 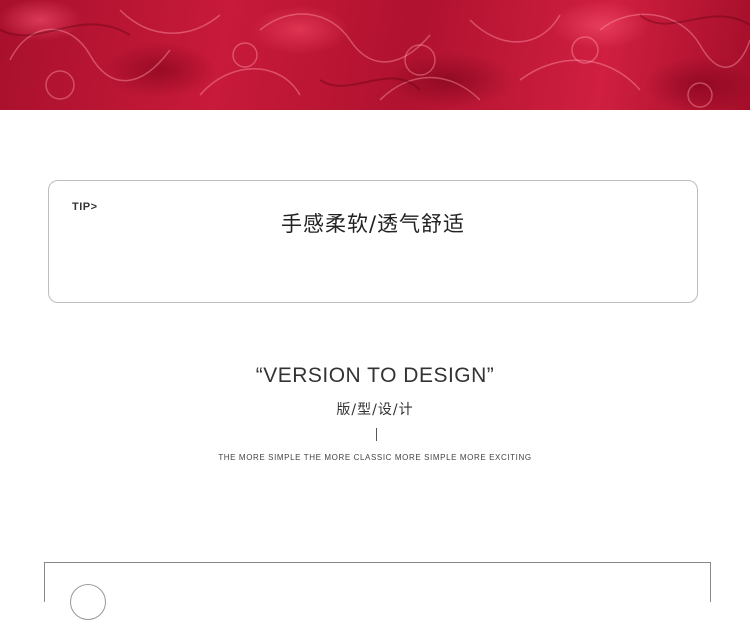 What do you see at coordinates (377, 582) in the screenshot?
I see `next-section-frame` at bounding box center [377, 582].